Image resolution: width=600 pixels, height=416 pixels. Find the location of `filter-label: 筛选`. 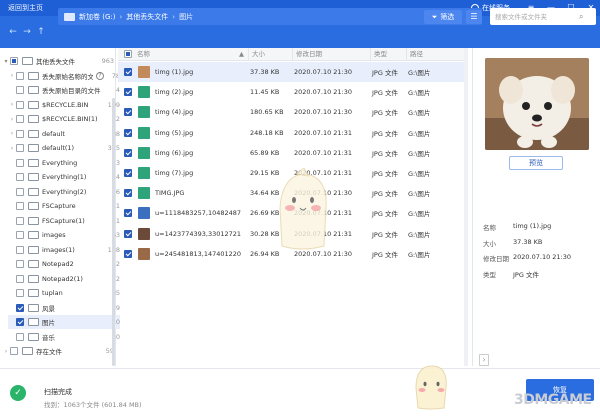

filter-label: 筛选 is located at coordinates (447, 17).